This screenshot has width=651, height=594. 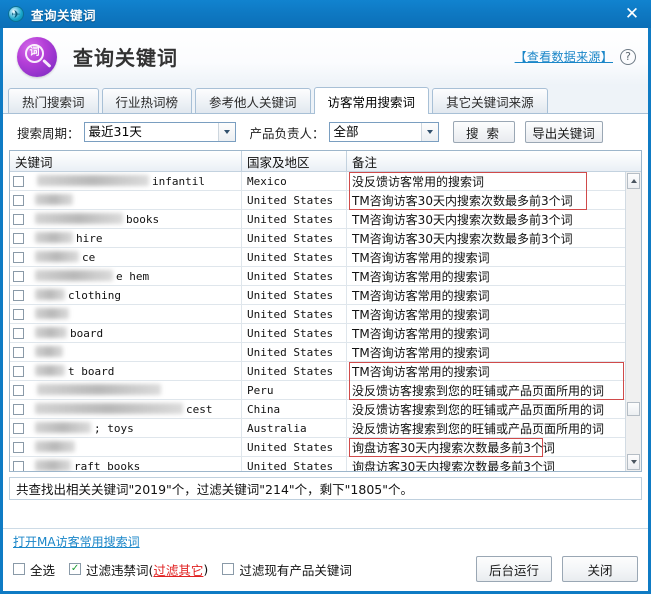 I want to click on filter-banned-tail: ), so click(x=206, y=569).